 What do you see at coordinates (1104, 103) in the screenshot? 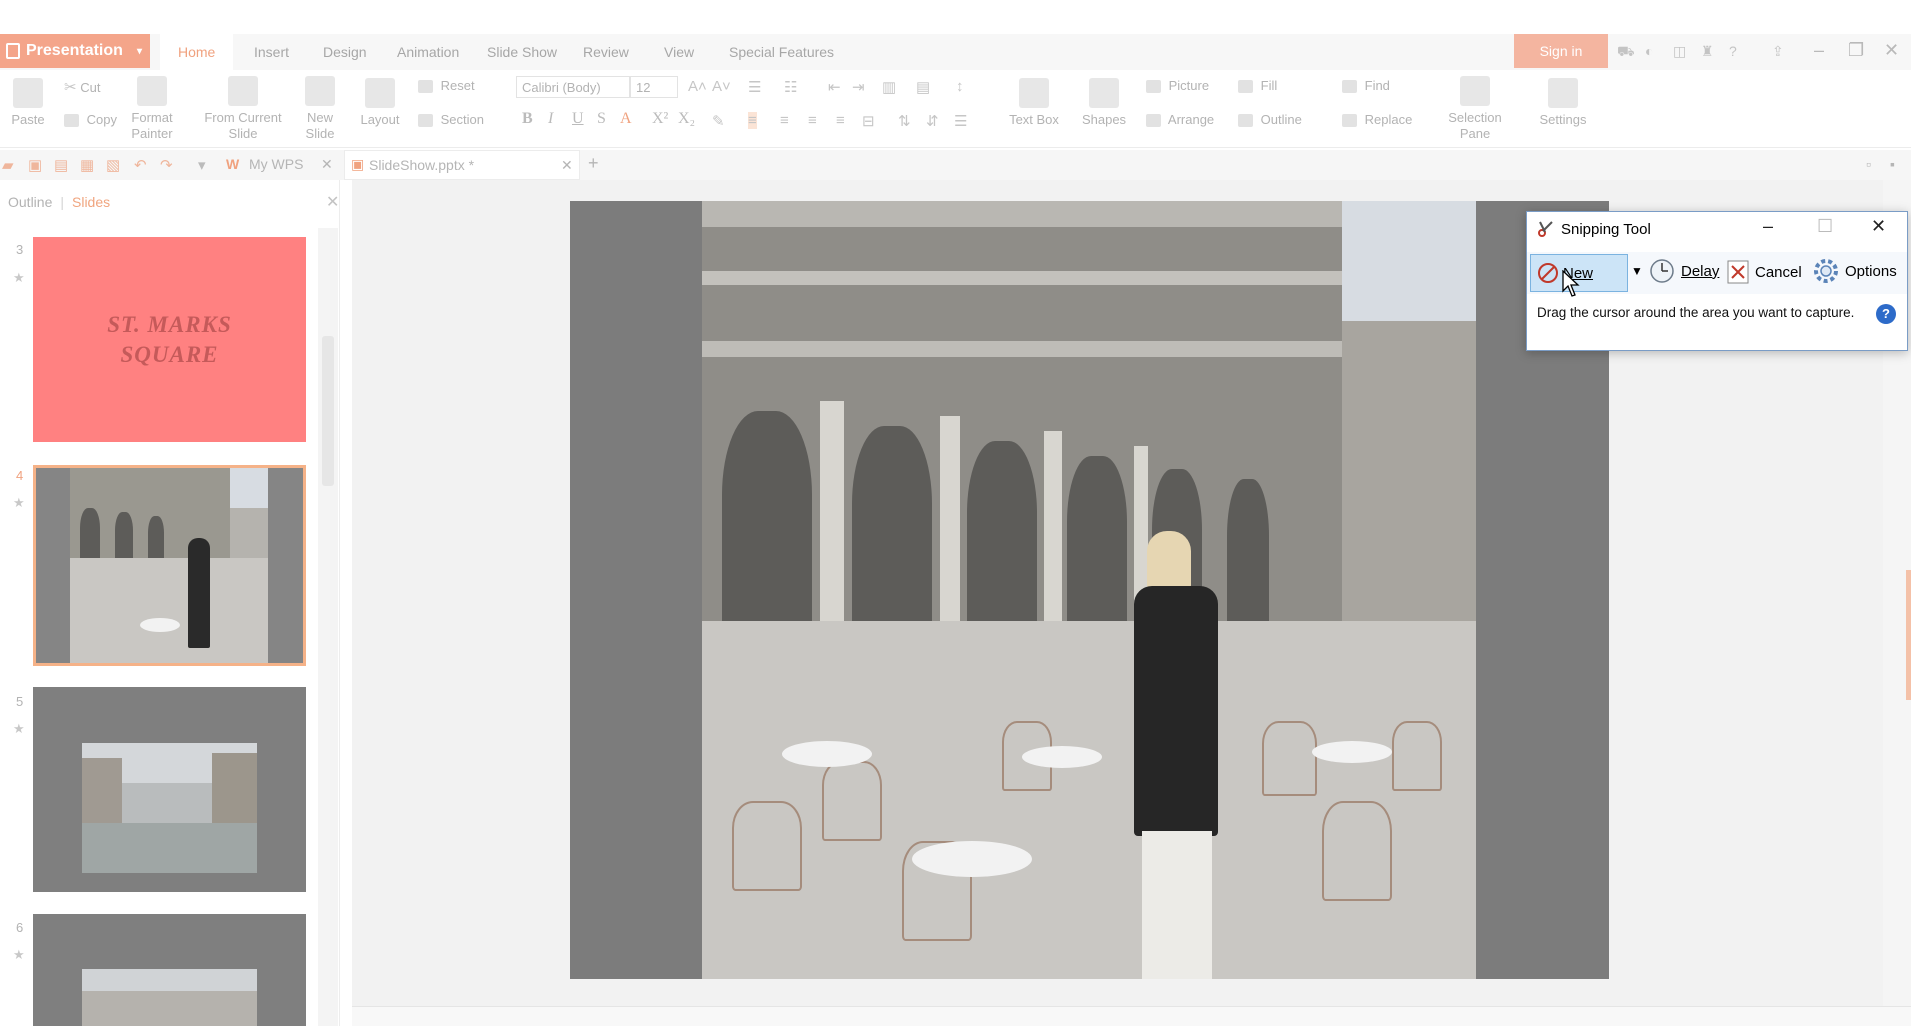
I see `shapes-button: Shapes` at bounding box center [1104, 103].